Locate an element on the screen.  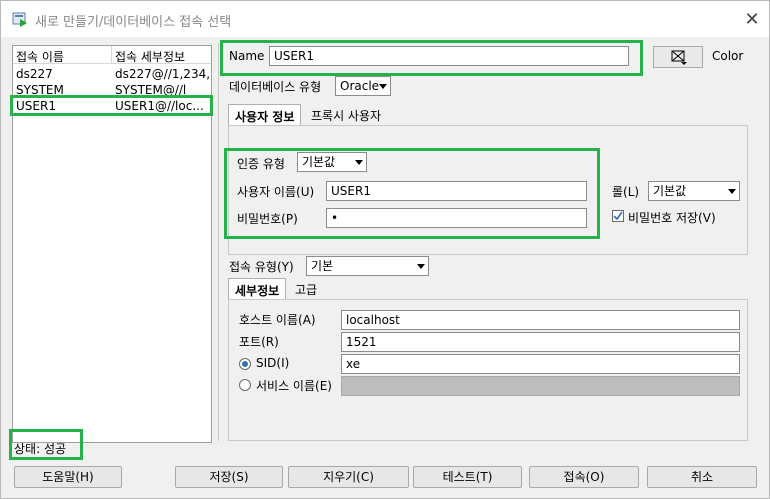
status-highlight is located at coordinates (46, 444).